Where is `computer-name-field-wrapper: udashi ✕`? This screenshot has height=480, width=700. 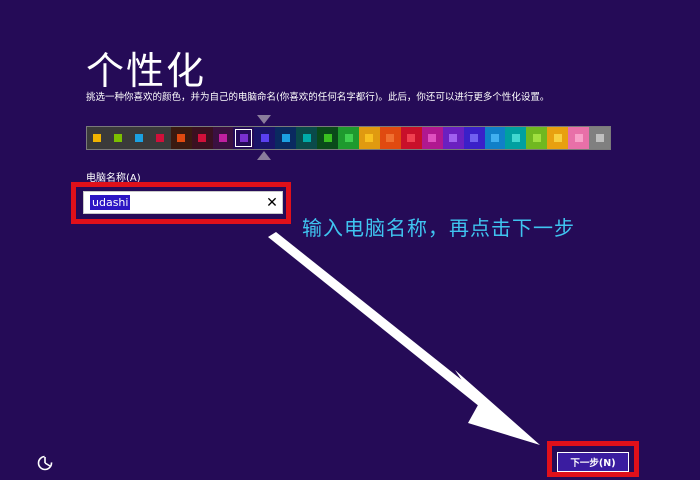 computer-name-field-wrapper: udashi ✕ is located at coordinates (183, 202).